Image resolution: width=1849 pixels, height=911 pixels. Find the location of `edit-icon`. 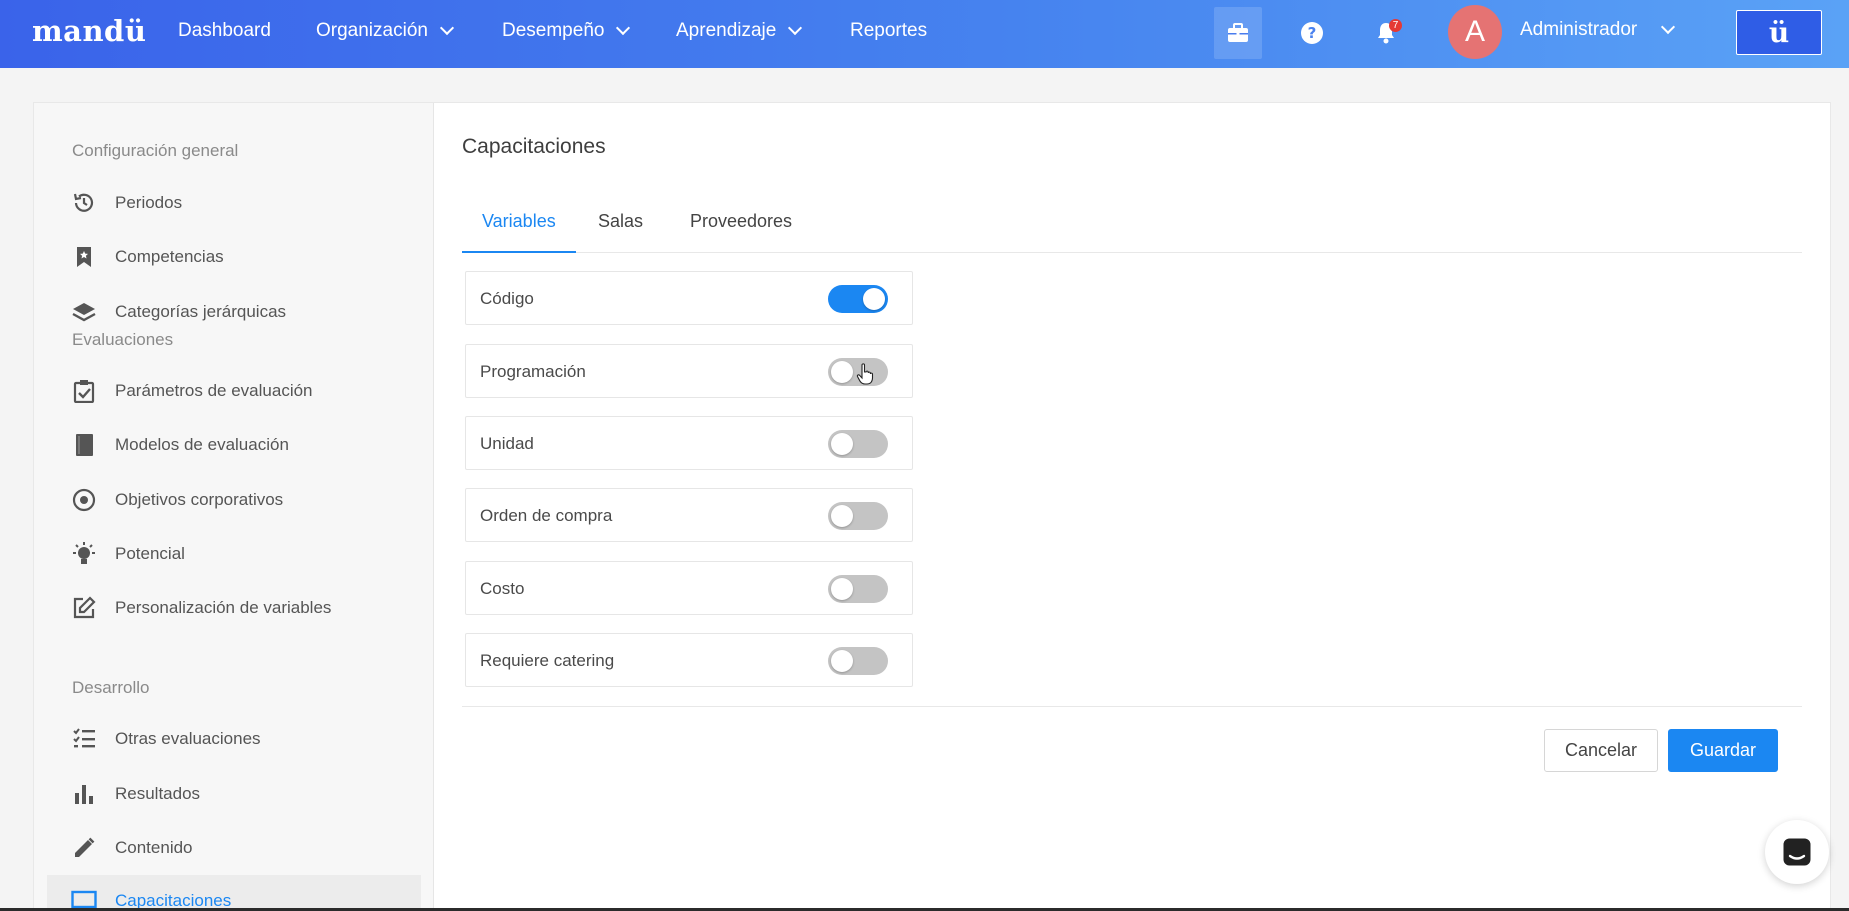

edit-icon is located at coordinates (84, 608).